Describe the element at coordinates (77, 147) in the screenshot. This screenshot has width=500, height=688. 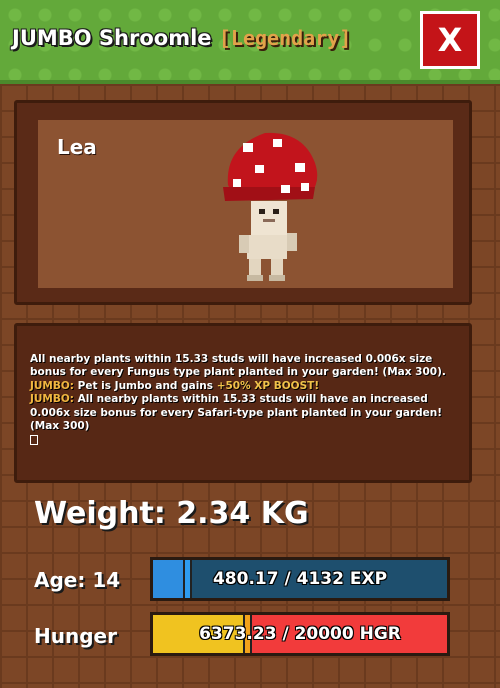
I see `pet-name: Lea` at that location.